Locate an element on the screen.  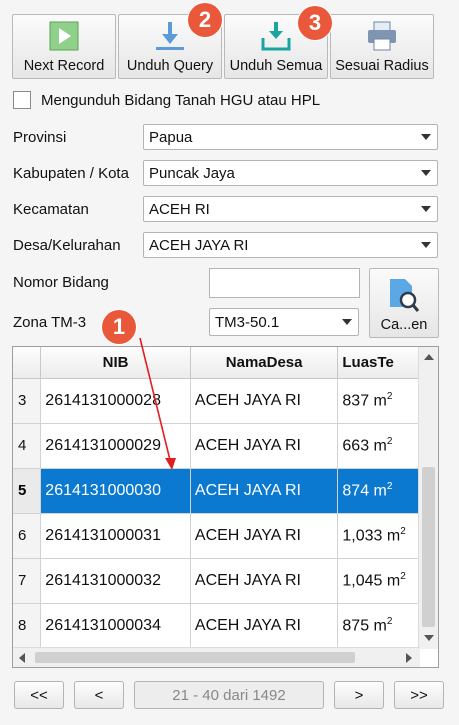
last-page-button: >> is located at coordinates (419, 695).